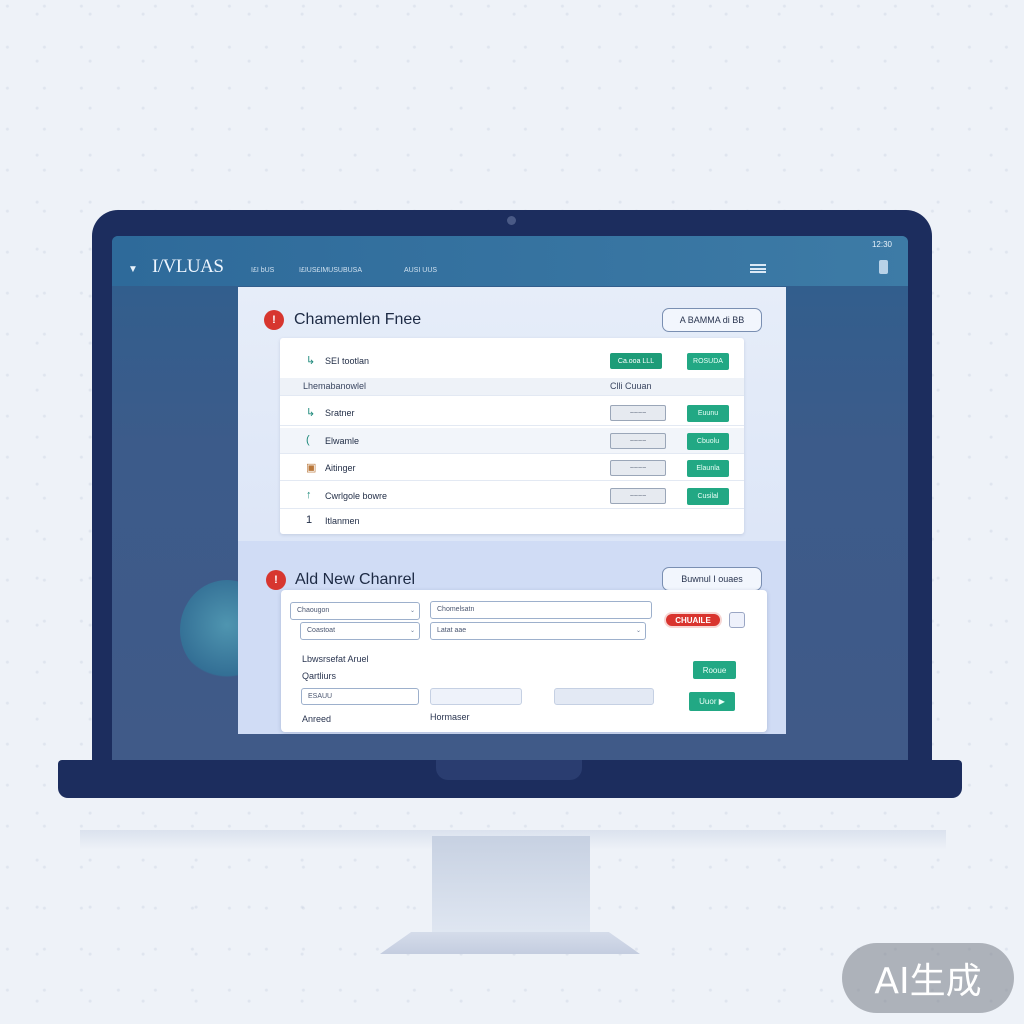  Describe the element at coordinates (340, 468) in the screenshot. I see `channel-name: Aitinger` at that location.